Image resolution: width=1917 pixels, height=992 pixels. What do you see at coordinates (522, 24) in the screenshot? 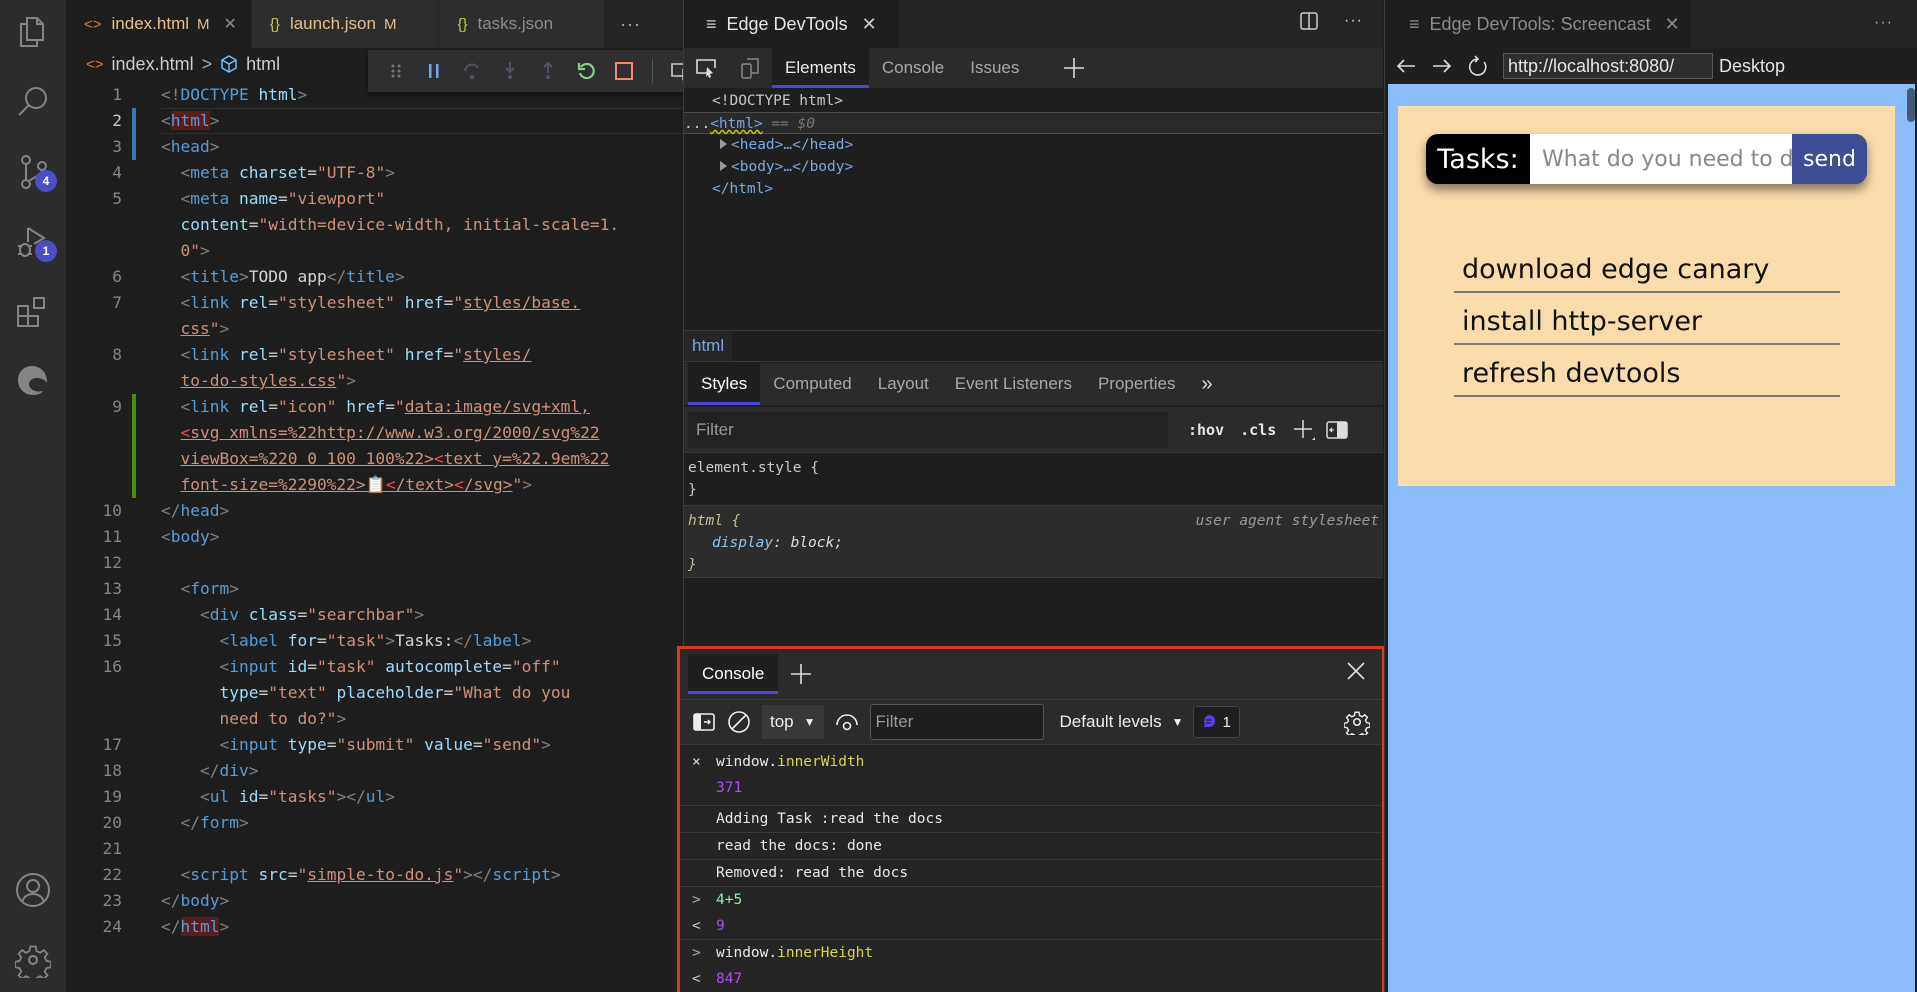
I see `tab-tasks-json: {} tasks.json` at bounding box center [522, 24].